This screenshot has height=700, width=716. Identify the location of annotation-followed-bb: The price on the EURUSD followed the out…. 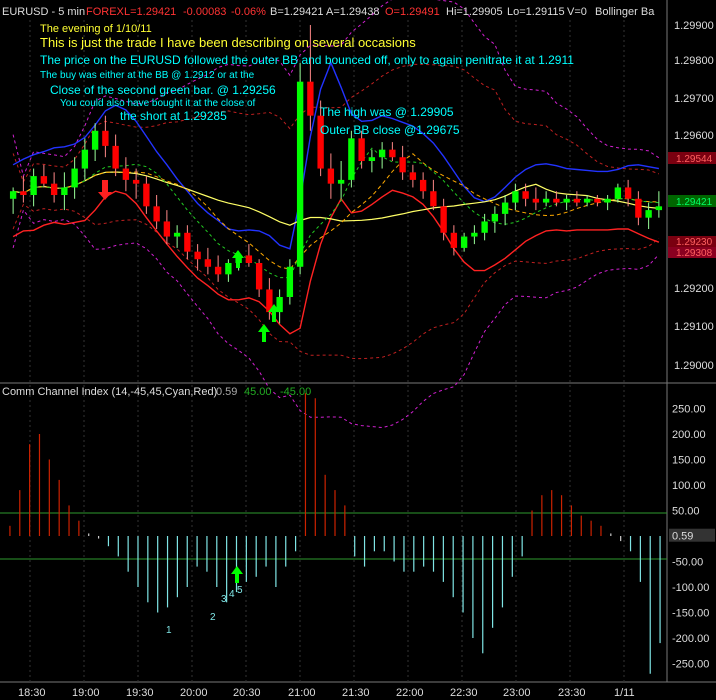
(307, 60).